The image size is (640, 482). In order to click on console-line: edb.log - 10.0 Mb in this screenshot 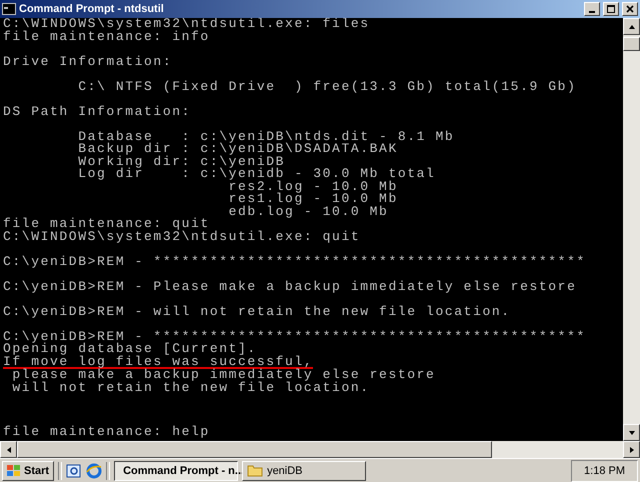, I will do `click(308, 212)`.